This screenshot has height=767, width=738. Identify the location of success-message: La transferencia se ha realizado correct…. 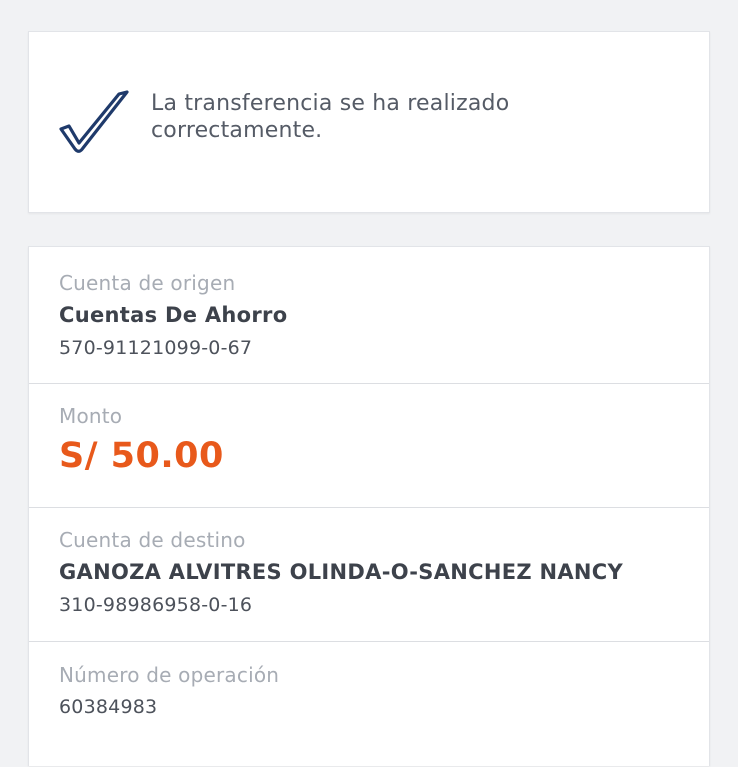
(330, 117).